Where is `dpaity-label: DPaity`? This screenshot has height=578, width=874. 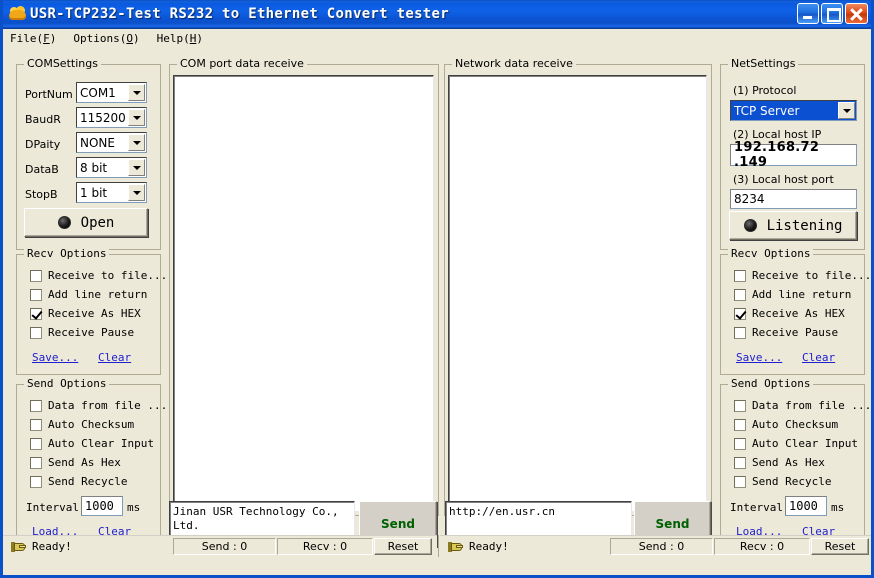 dpaity-label: DPaity is located at coordinates (43, 144).